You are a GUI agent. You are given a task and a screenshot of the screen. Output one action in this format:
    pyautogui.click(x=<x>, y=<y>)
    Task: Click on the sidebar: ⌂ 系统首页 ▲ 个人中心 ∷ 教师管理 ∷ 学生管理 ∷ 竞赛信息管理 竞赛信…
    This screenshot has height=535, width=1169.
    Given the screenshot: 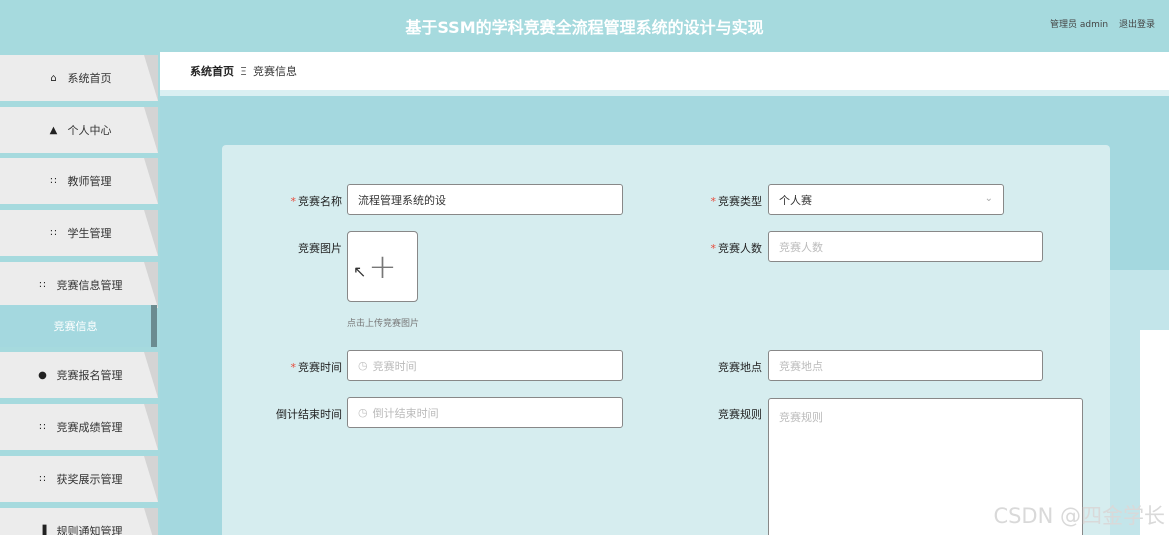 What is the action you would take?
    pyautogui.click(x=80, y=293)
    